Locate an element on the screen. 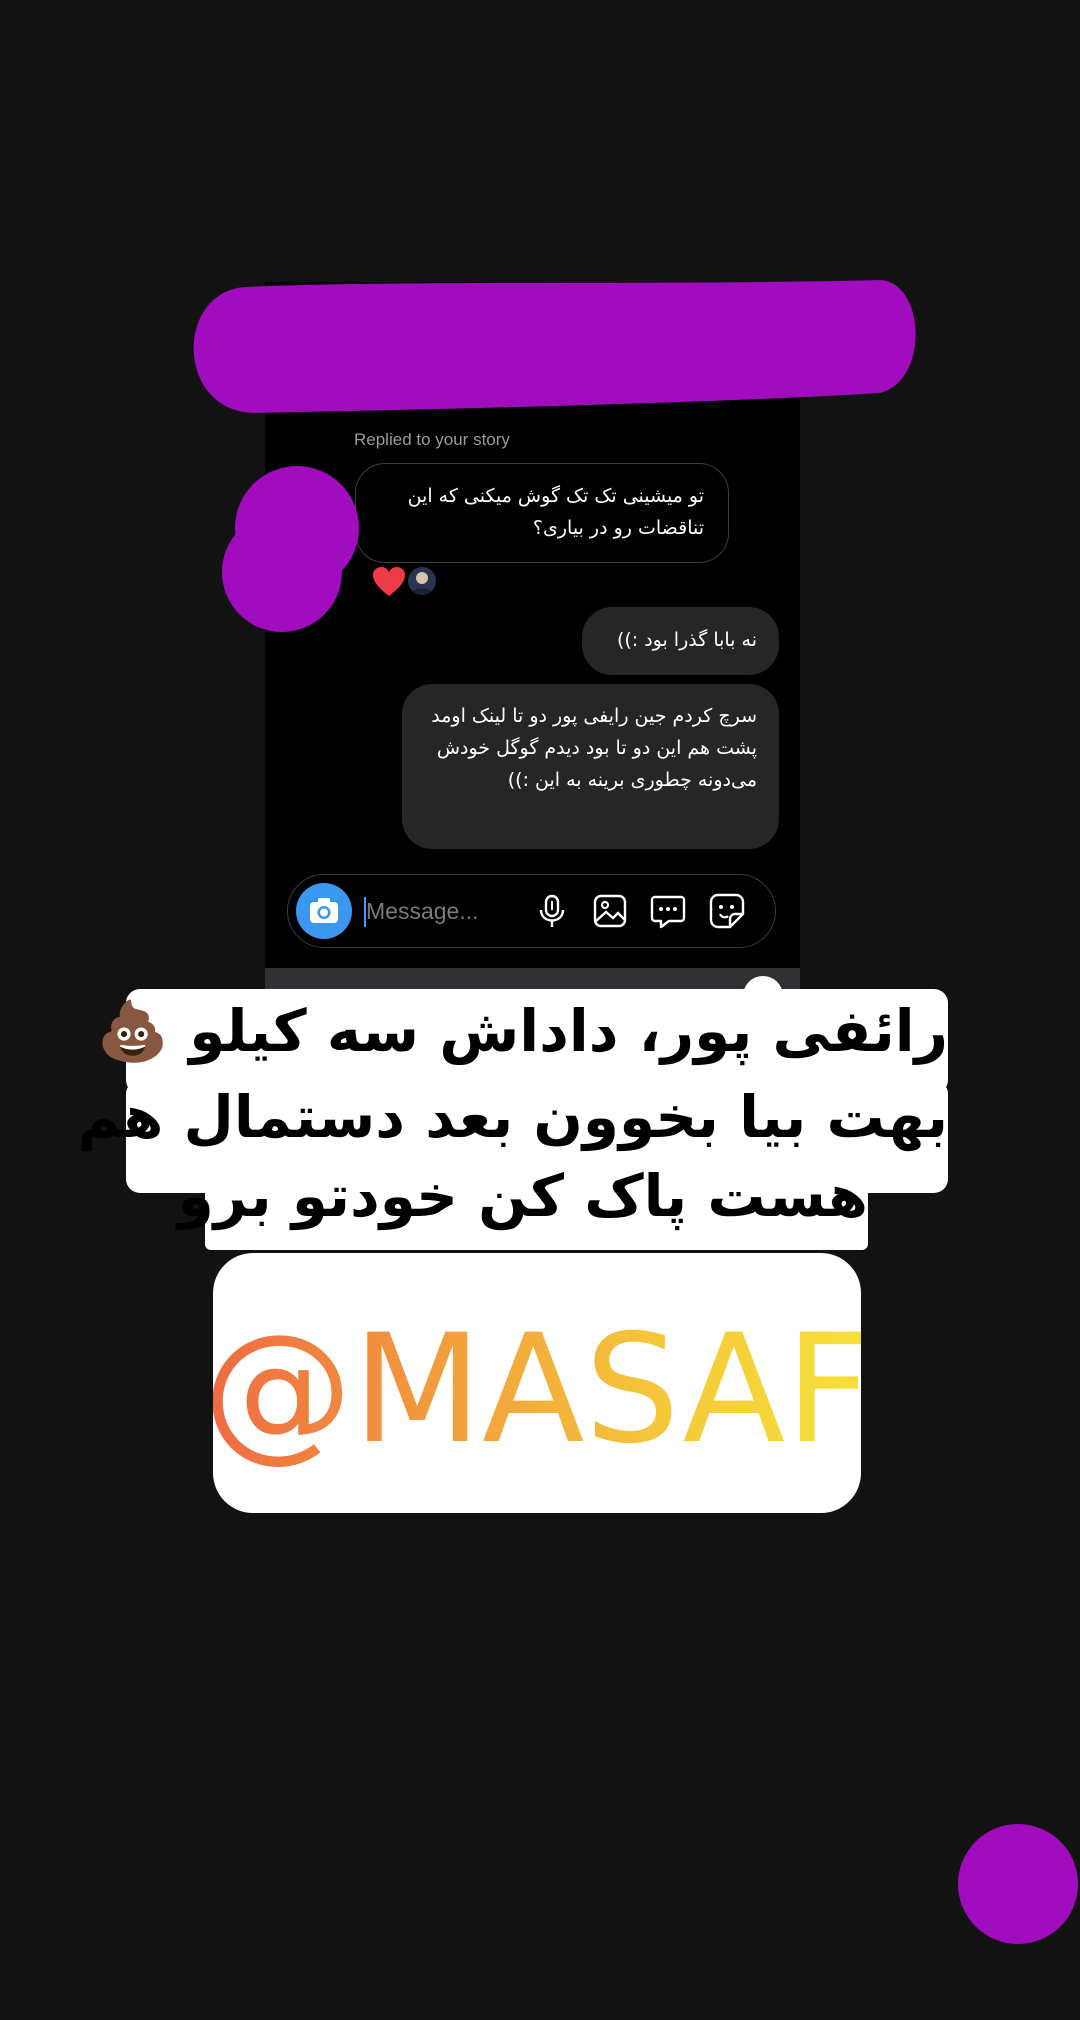  mention-graphic: @MASAF is located at coordinates (537, 1390).